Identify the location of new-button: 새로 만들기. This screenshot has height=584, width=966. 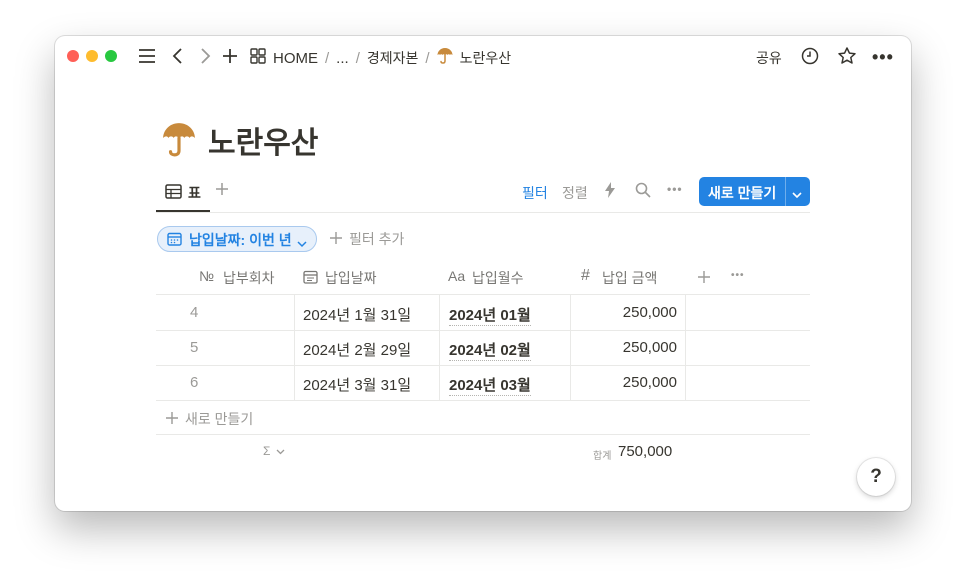
(754, 191).